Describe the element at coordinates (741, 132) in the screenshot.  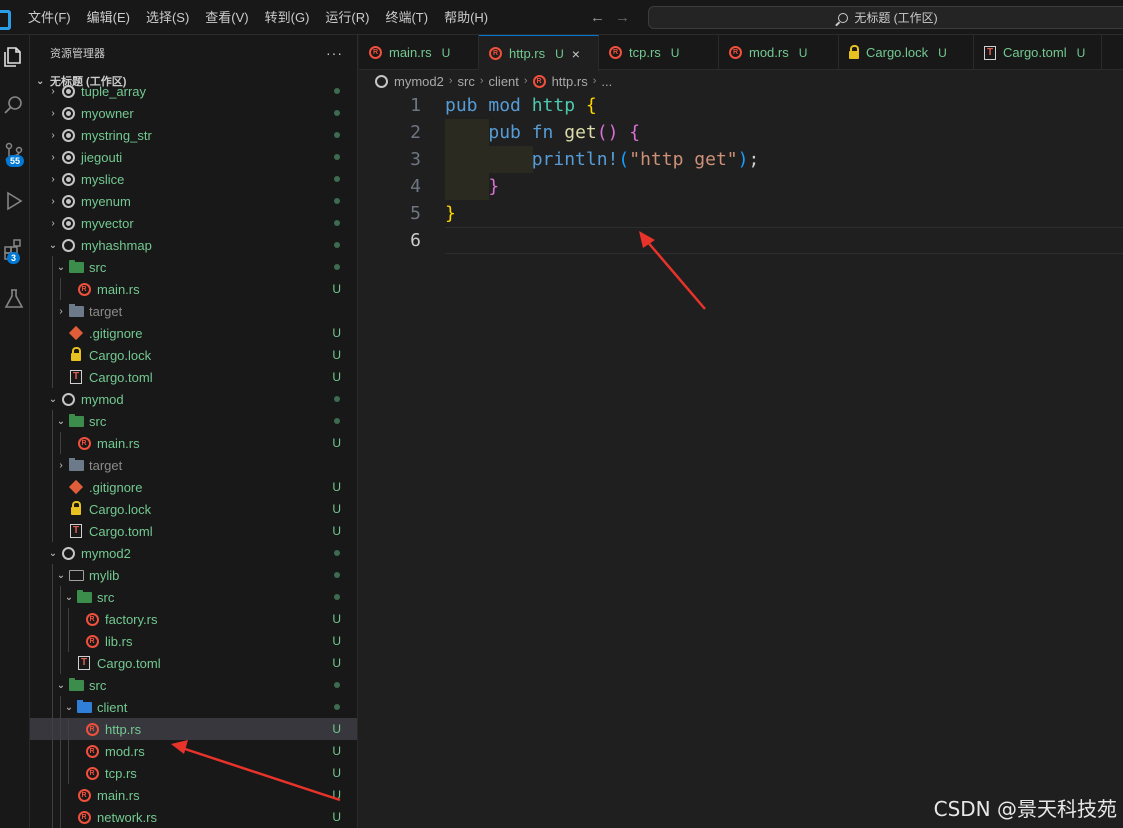
I see `code-line: 2 pub fn get() {` at that location.